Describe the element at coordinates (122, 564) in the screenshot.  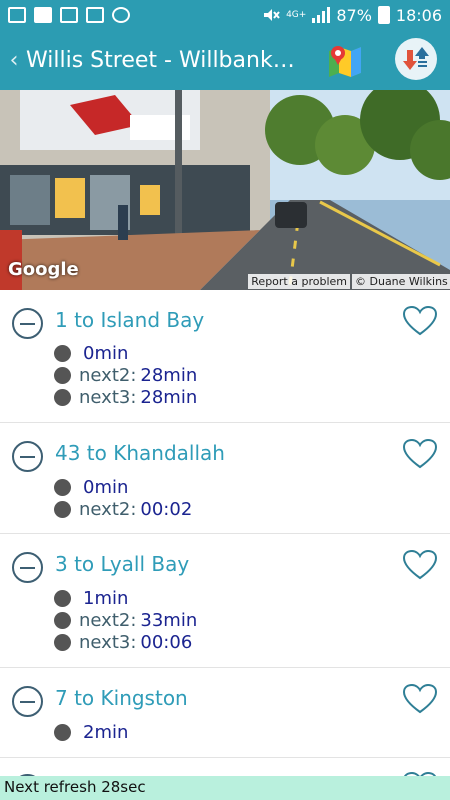
I see `route-name: 3 to Lyall Bay` at that location.